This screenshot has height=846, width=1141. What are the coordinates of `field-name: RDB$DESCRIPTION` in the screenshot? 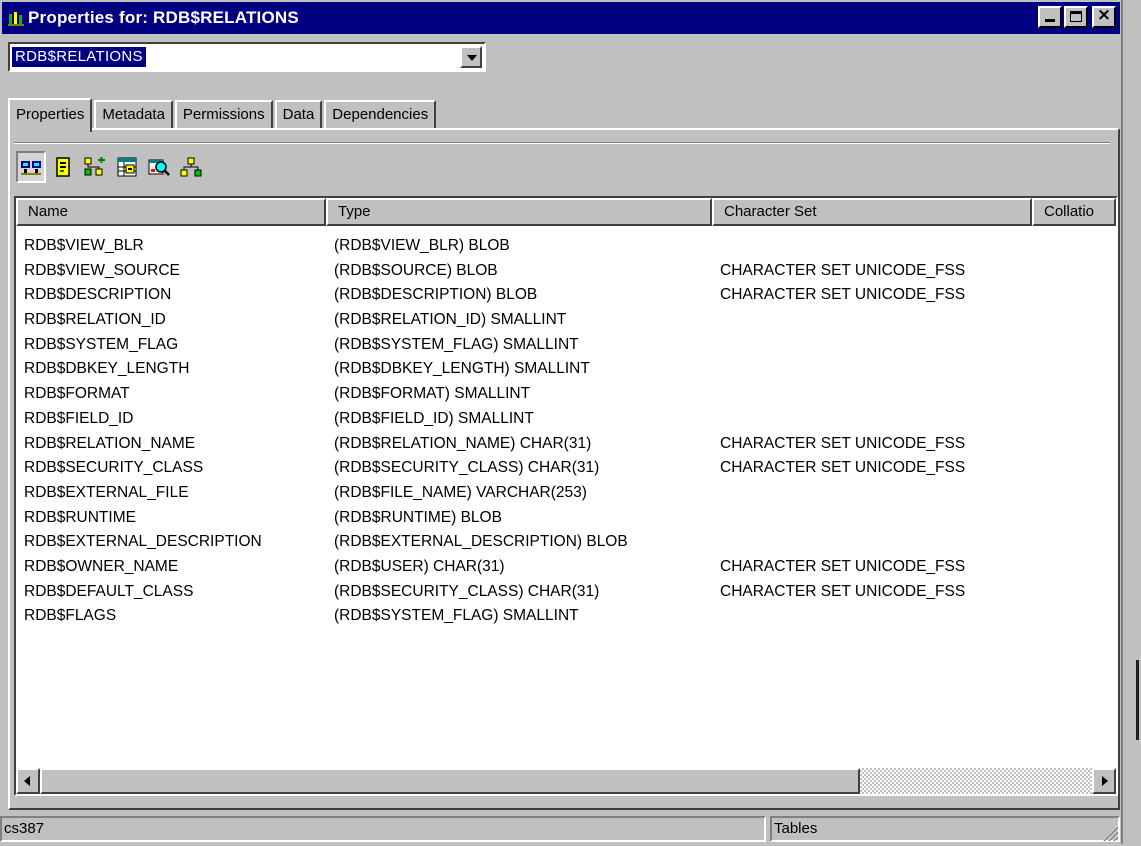 It's located at (98, 295).